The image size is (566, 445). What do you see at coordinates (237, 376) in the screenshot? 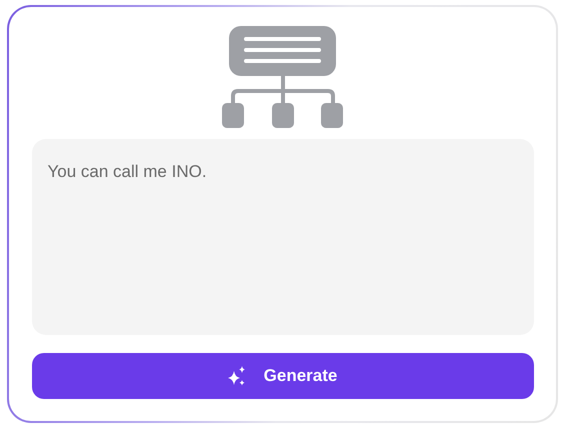
I see `sparkle-icon` at bounding box center [237, 376].